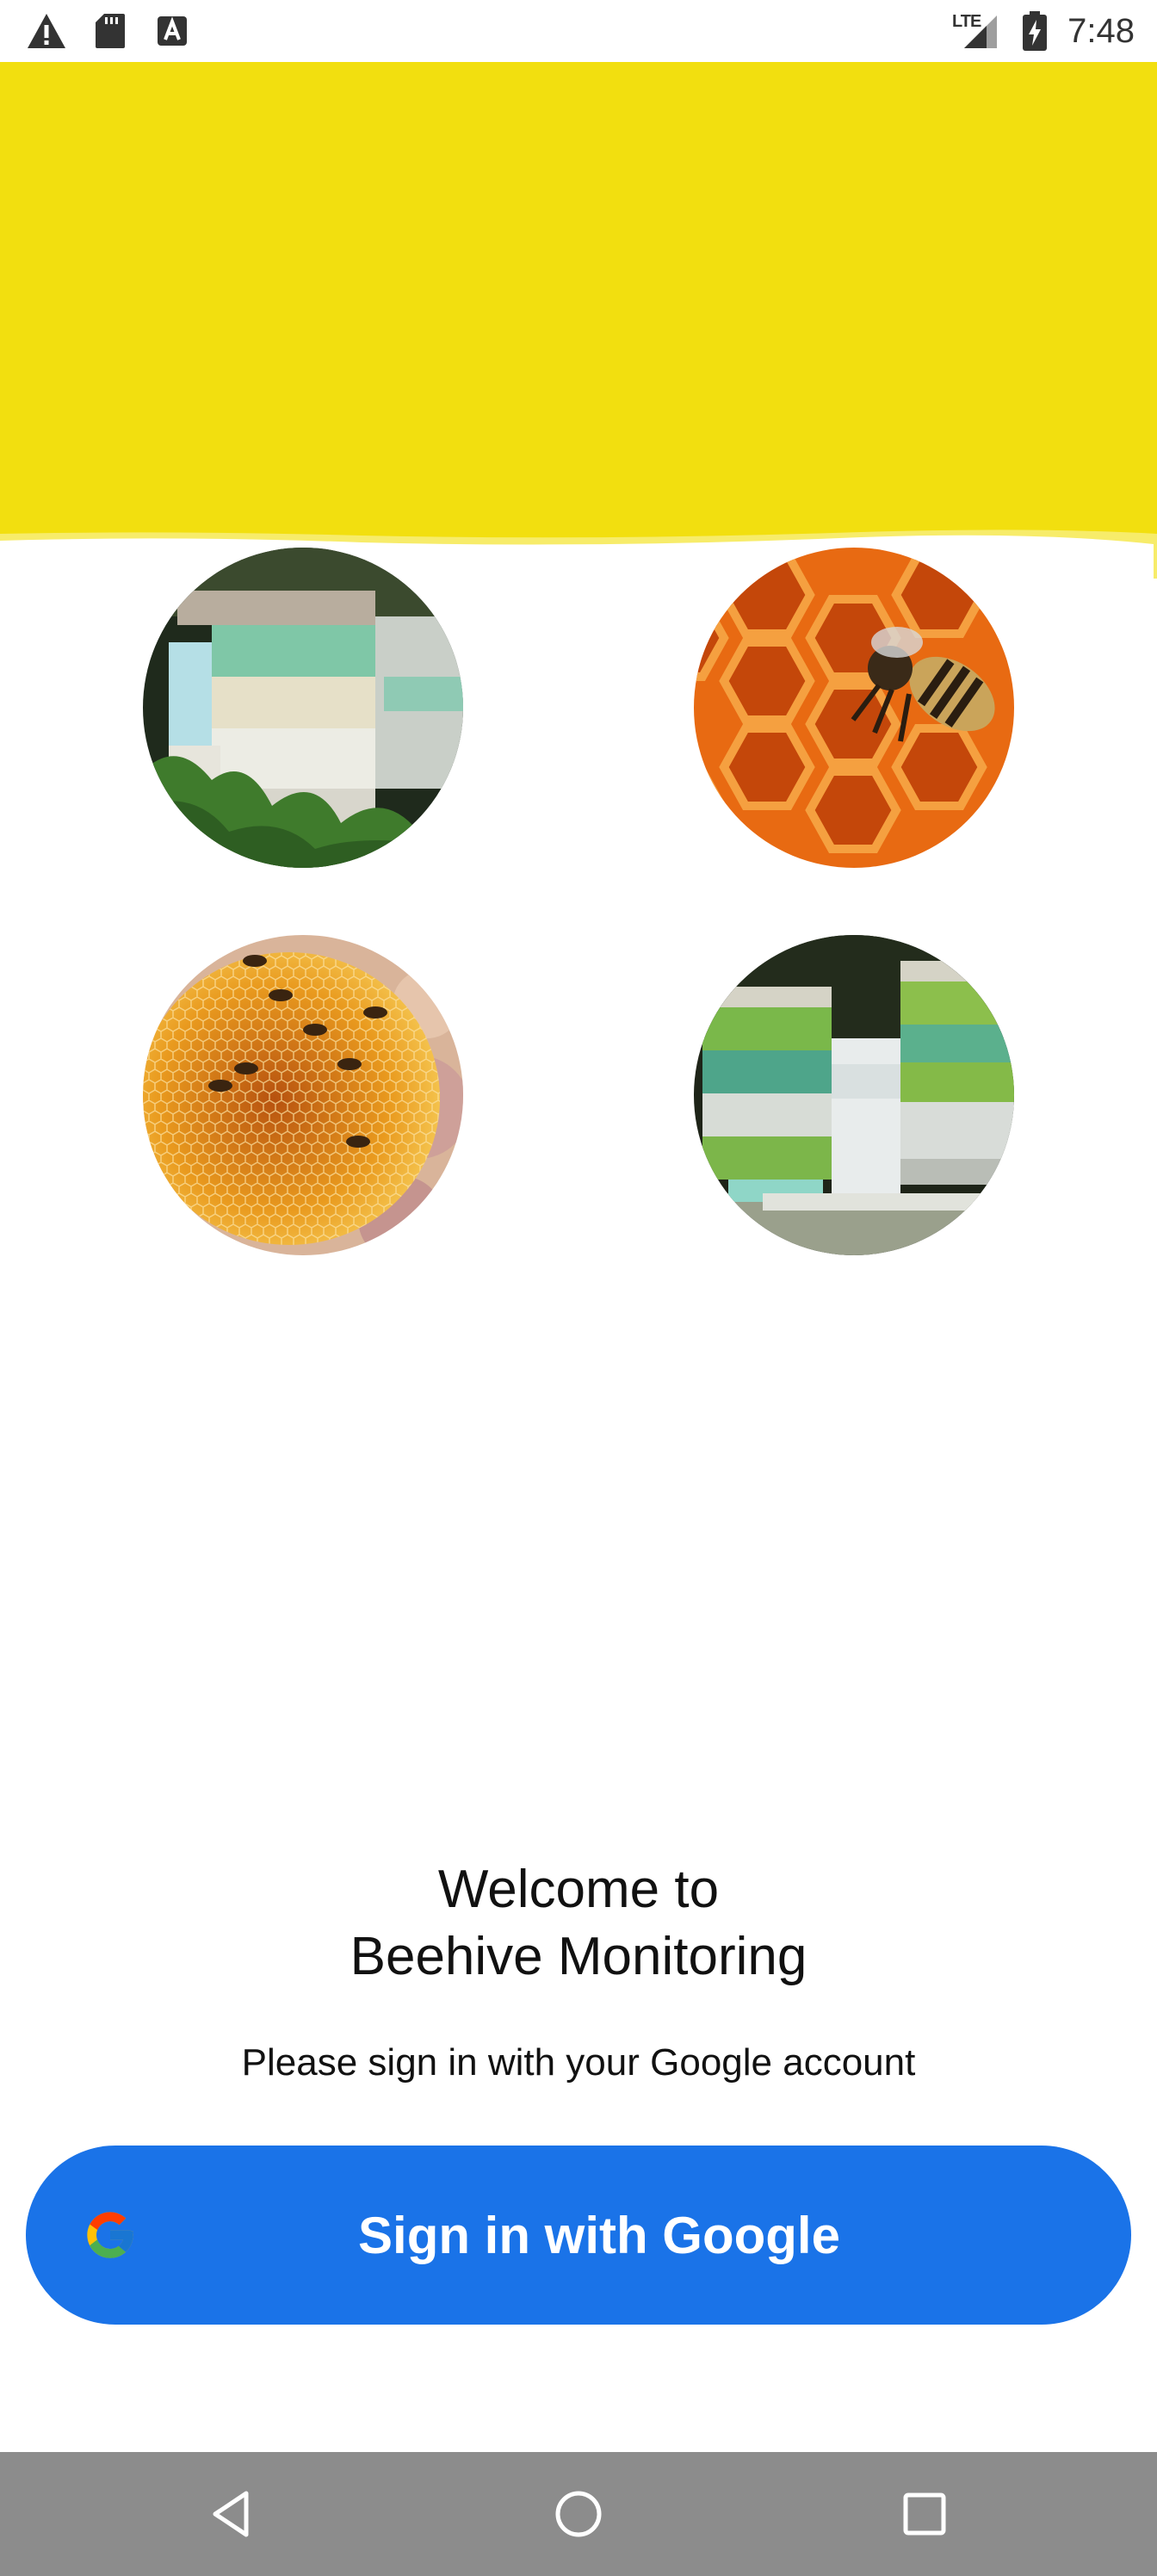 This screenshot has width=1157, height=2576. Describe the element at coordinates (110, 31) in the screenshot. I see `sd-card-icon` at that location.